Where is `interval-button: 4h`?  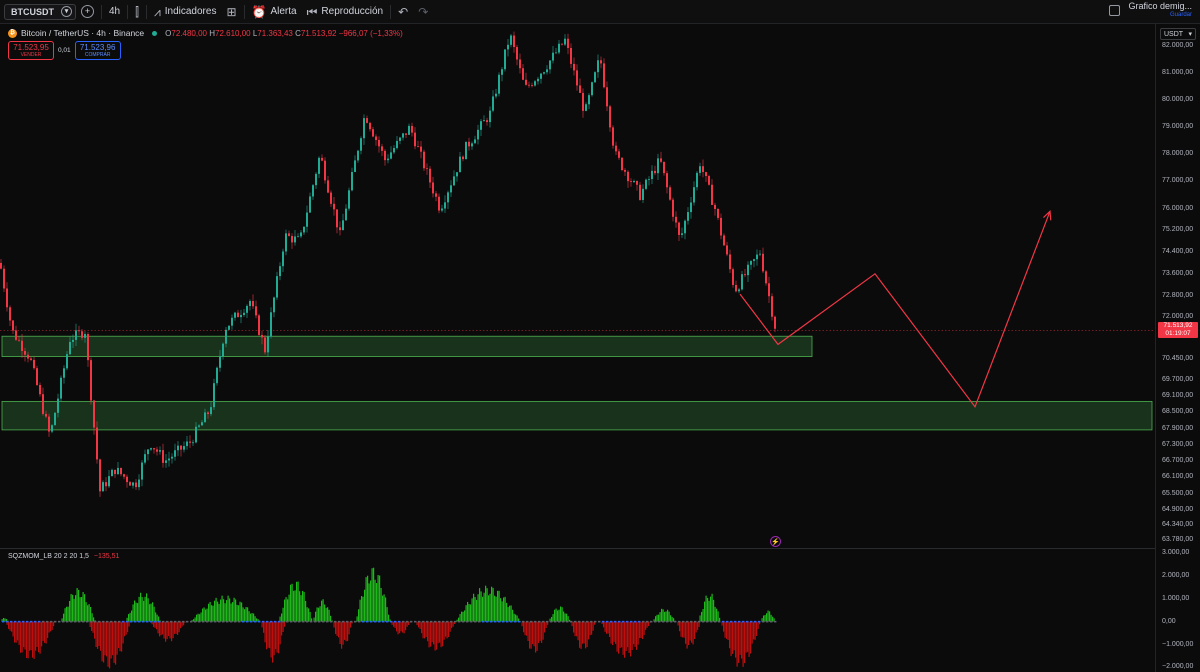
interval-button: 4h is located at coordinates (114, 12).